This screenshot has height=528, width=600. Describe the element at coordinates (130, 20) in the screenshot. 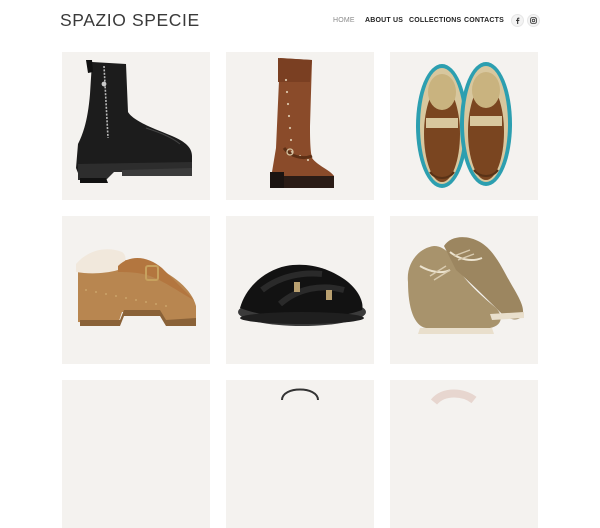

I see `site-logo: SPAZIO SPECIE` at that location.